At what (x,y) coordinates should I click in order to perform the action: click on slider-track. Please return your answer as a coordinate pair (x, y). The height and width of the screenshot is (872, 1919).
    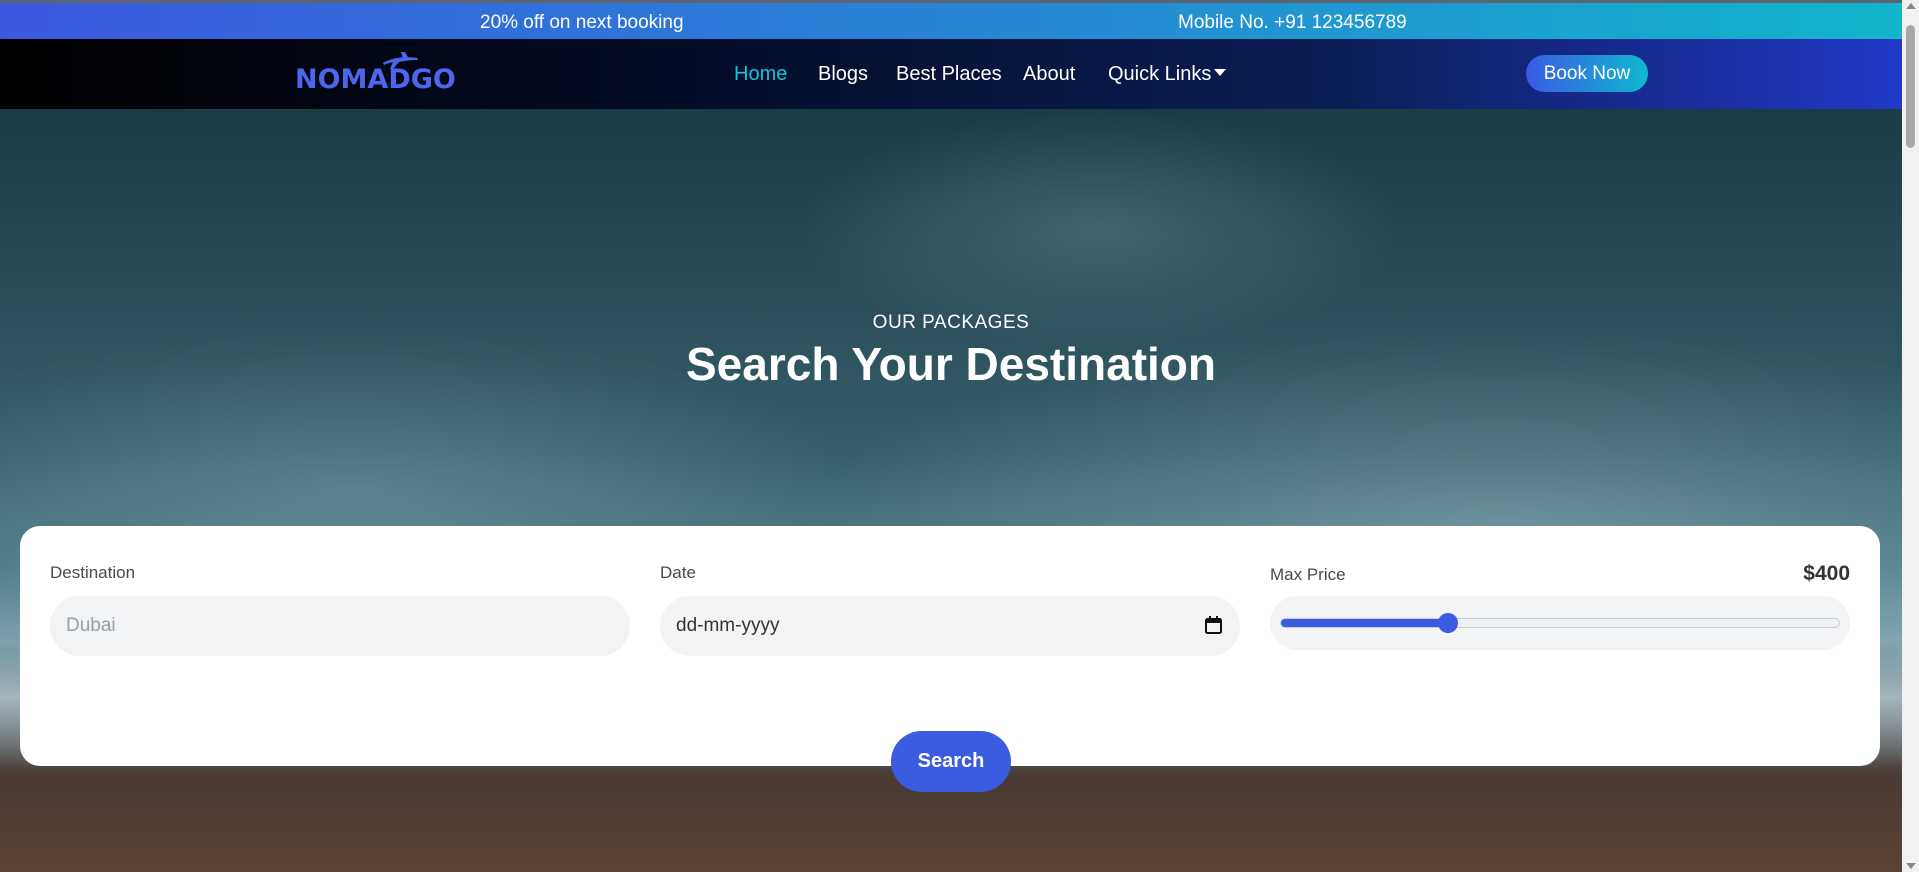
    Looking at the image, I should click on (1560, 623).